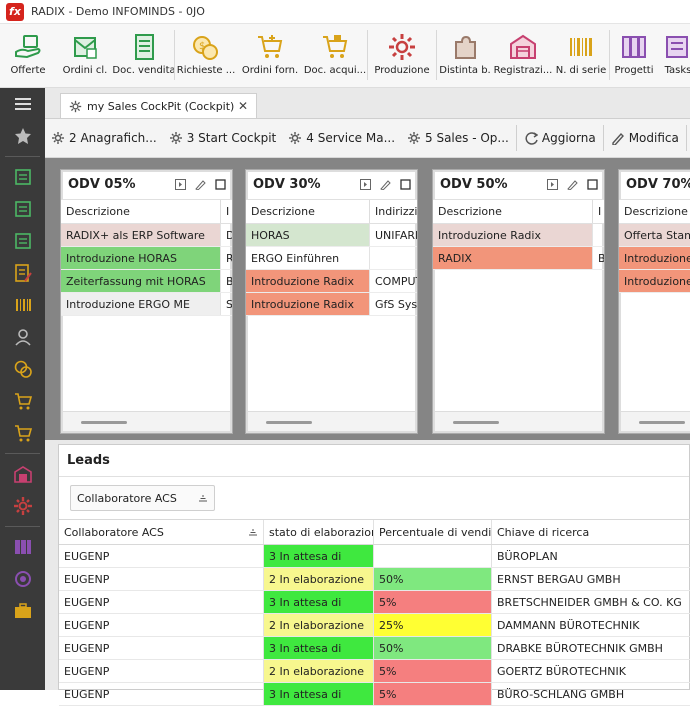 This screenshot has width=690, height=706. I want to click on card-row: Introduzione ERGO MES, so click(146, 304).